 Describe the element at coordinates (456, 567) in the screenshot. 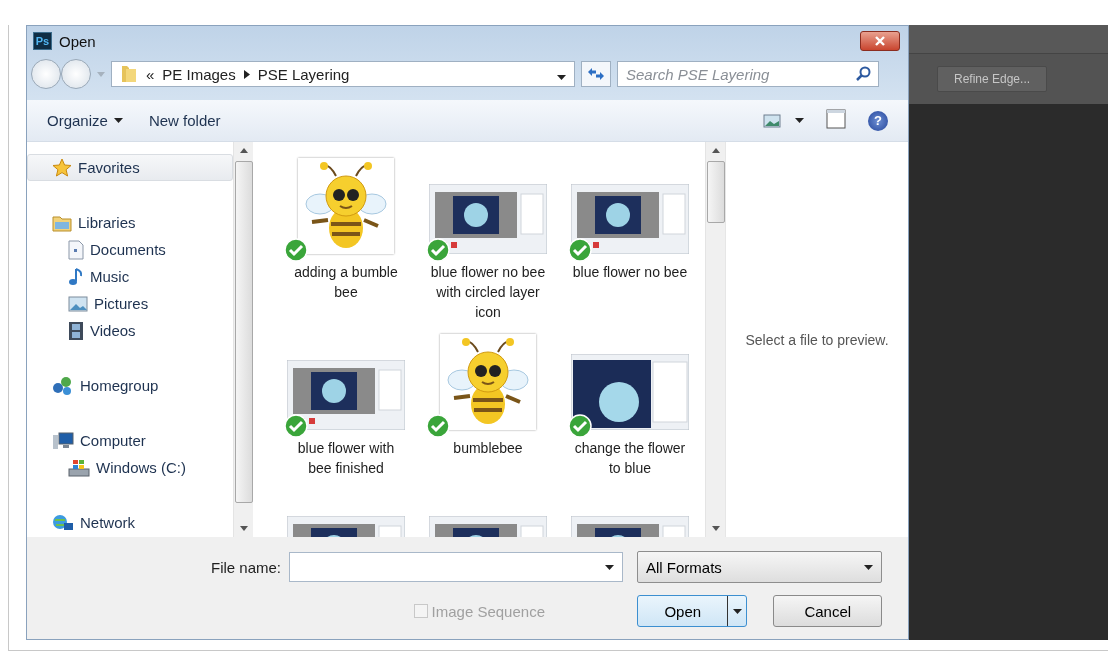

I see `file-name-field` at that location.